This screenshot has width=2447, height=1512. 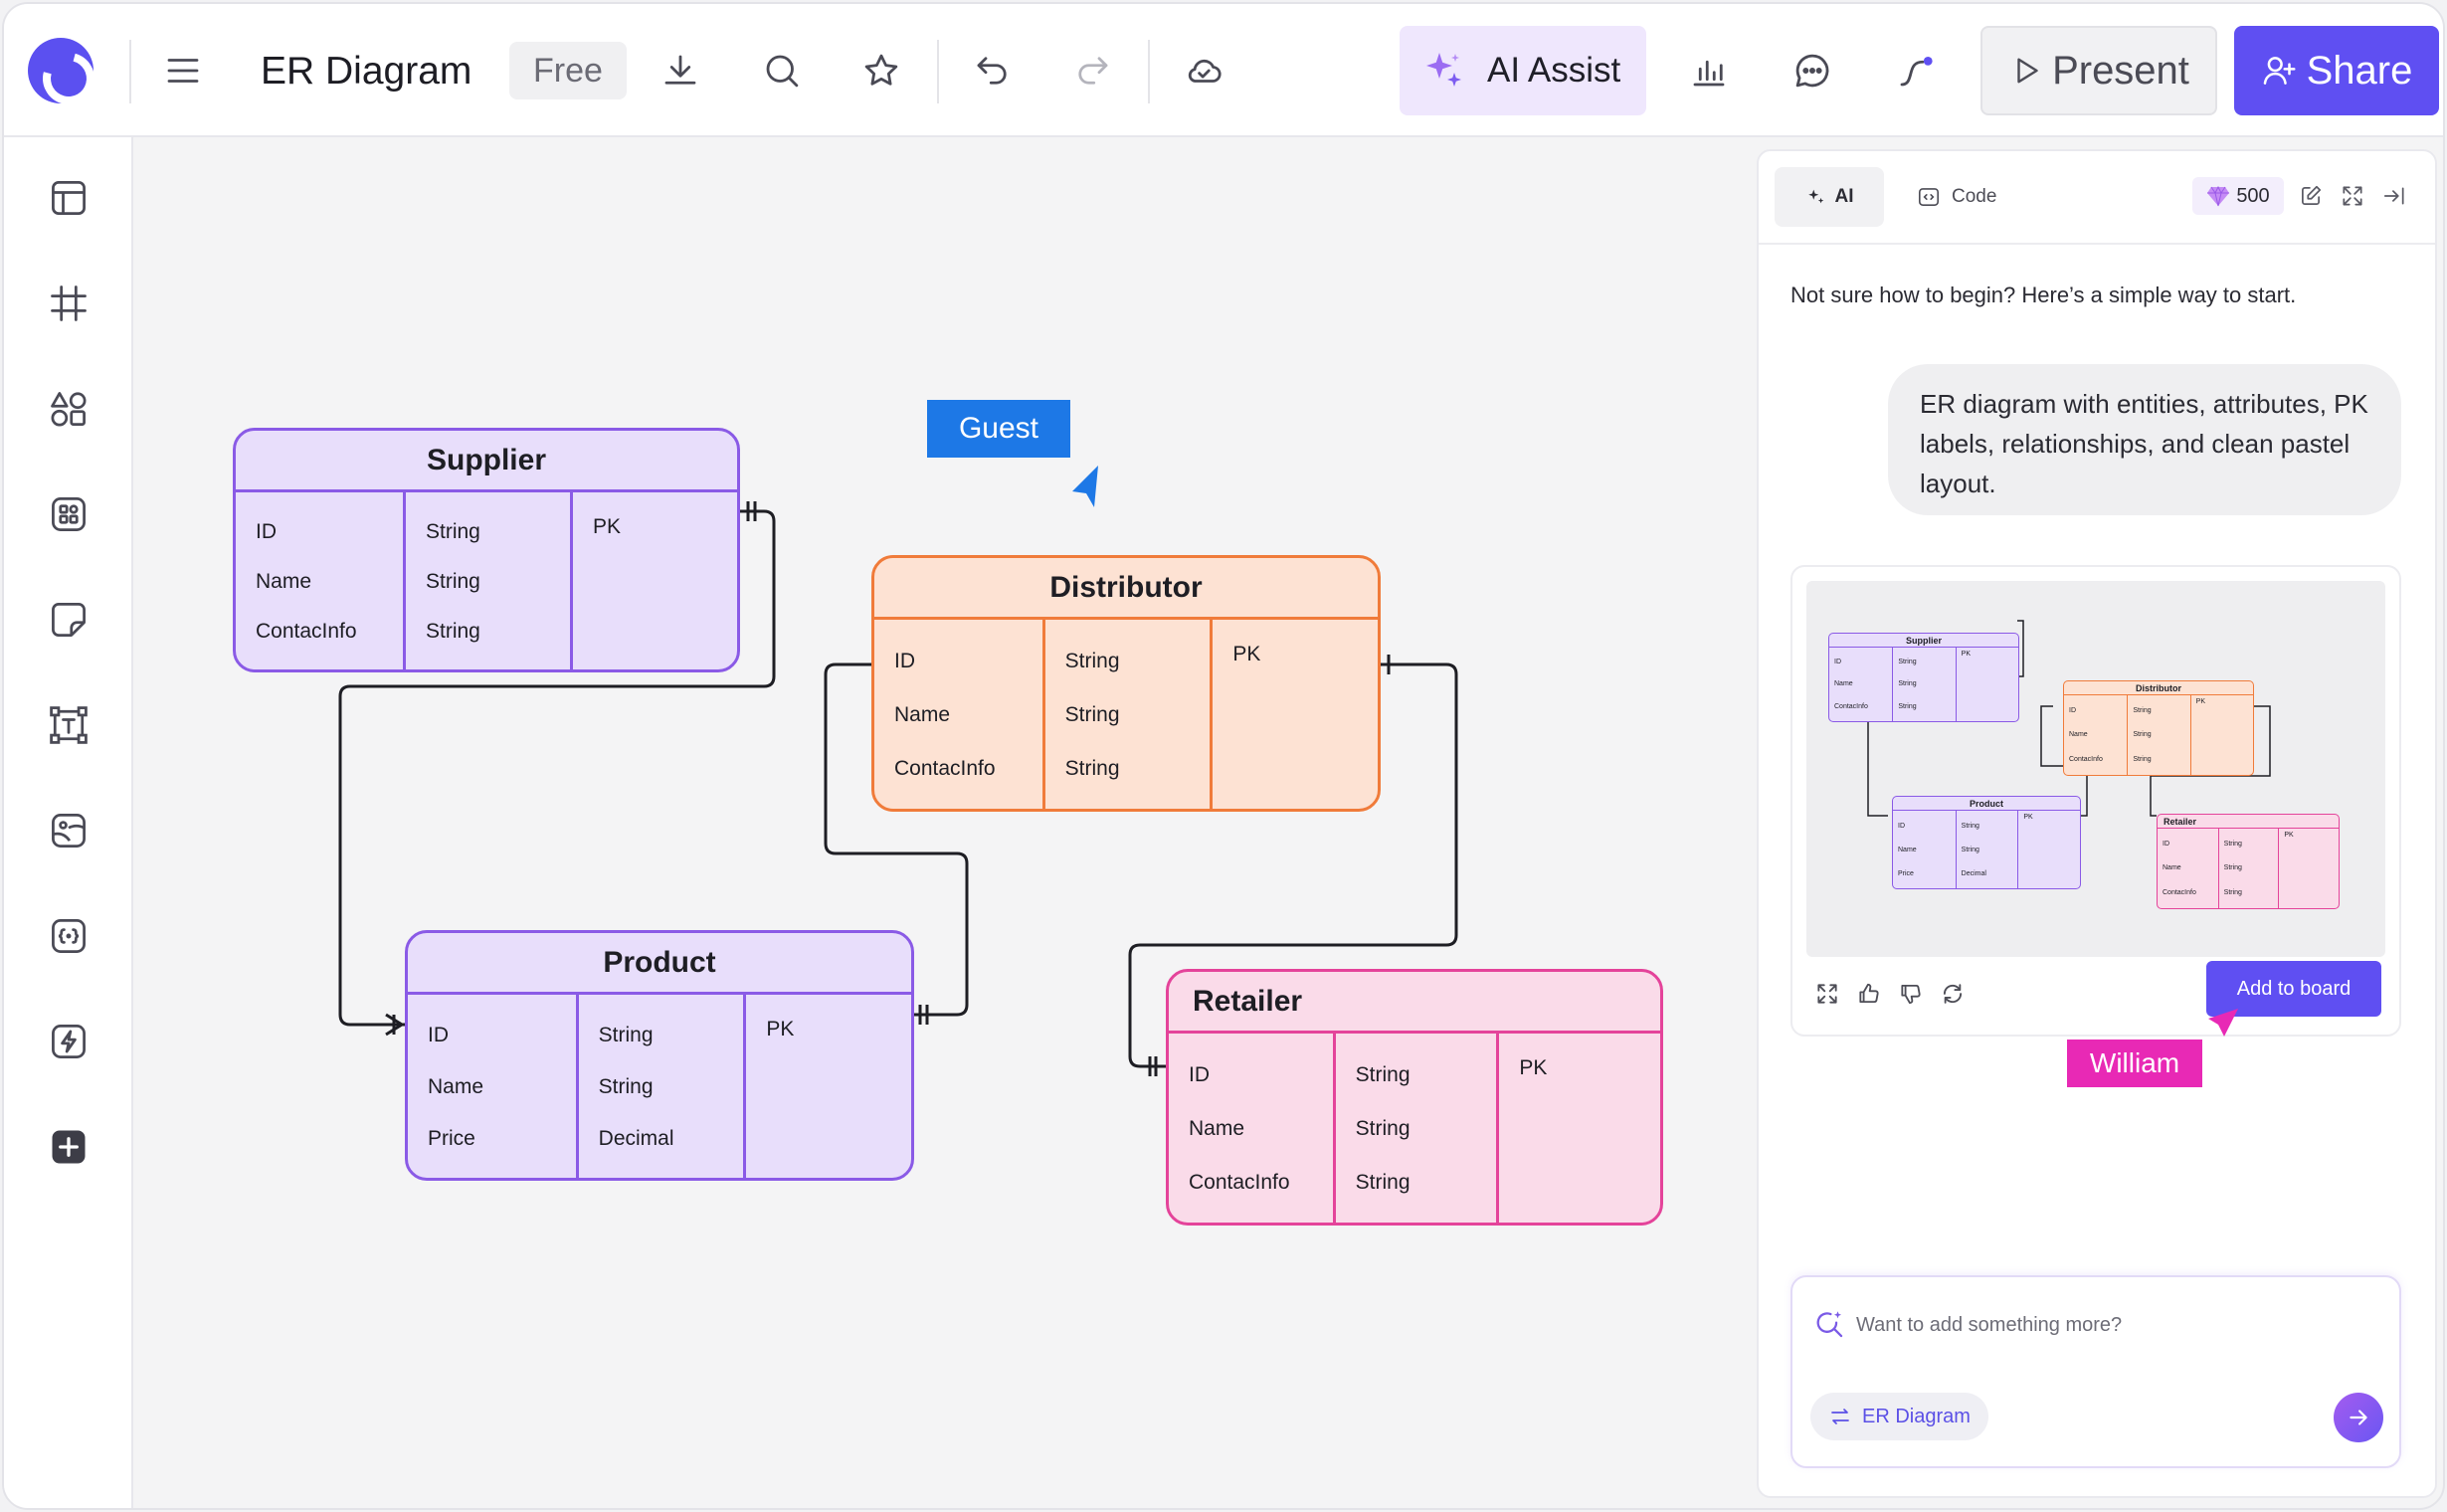 What do you see at coordinates (881, 70) in the screenshot?
I see `star-icon` at bounding box center [881, 70].